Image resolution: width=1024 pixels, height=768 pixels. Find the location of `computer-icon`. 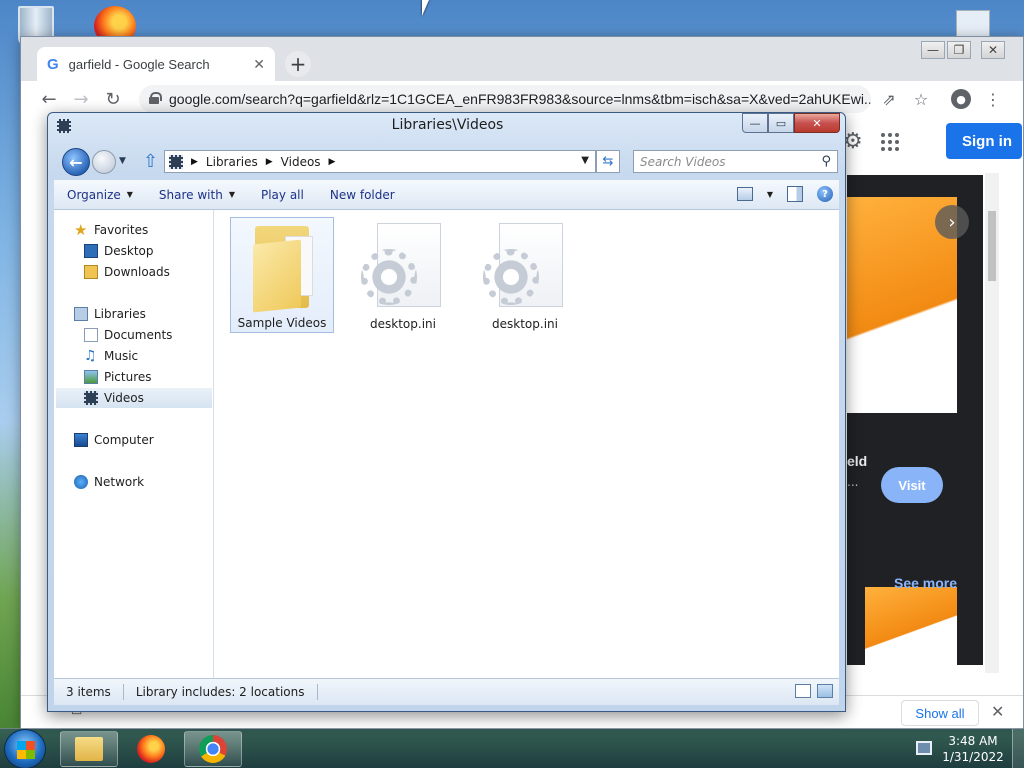

computer-icon is located at coordinates (81, 440).